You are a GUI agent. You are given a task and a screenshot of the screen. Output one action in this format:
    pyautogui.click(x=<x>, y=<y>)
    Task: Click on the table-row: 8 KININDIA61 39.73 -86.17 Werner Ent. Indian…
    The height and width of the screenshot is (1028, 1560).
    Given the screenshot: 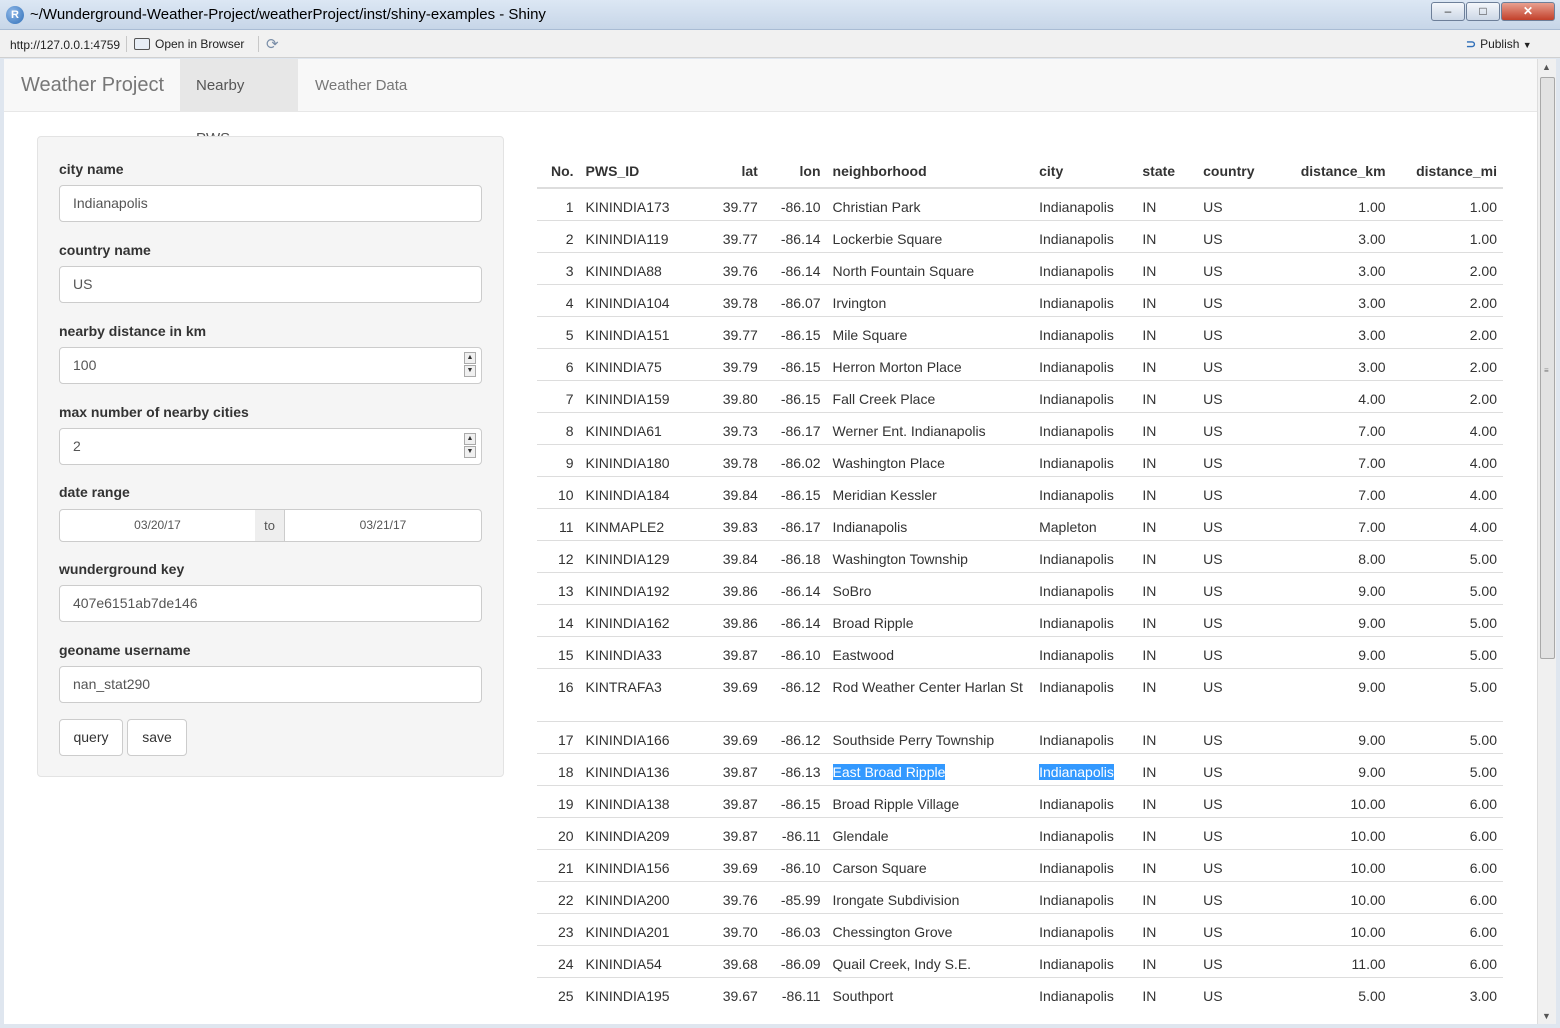 What is the action you would take?
    pyautogui.click(x=1020, y=427)
    